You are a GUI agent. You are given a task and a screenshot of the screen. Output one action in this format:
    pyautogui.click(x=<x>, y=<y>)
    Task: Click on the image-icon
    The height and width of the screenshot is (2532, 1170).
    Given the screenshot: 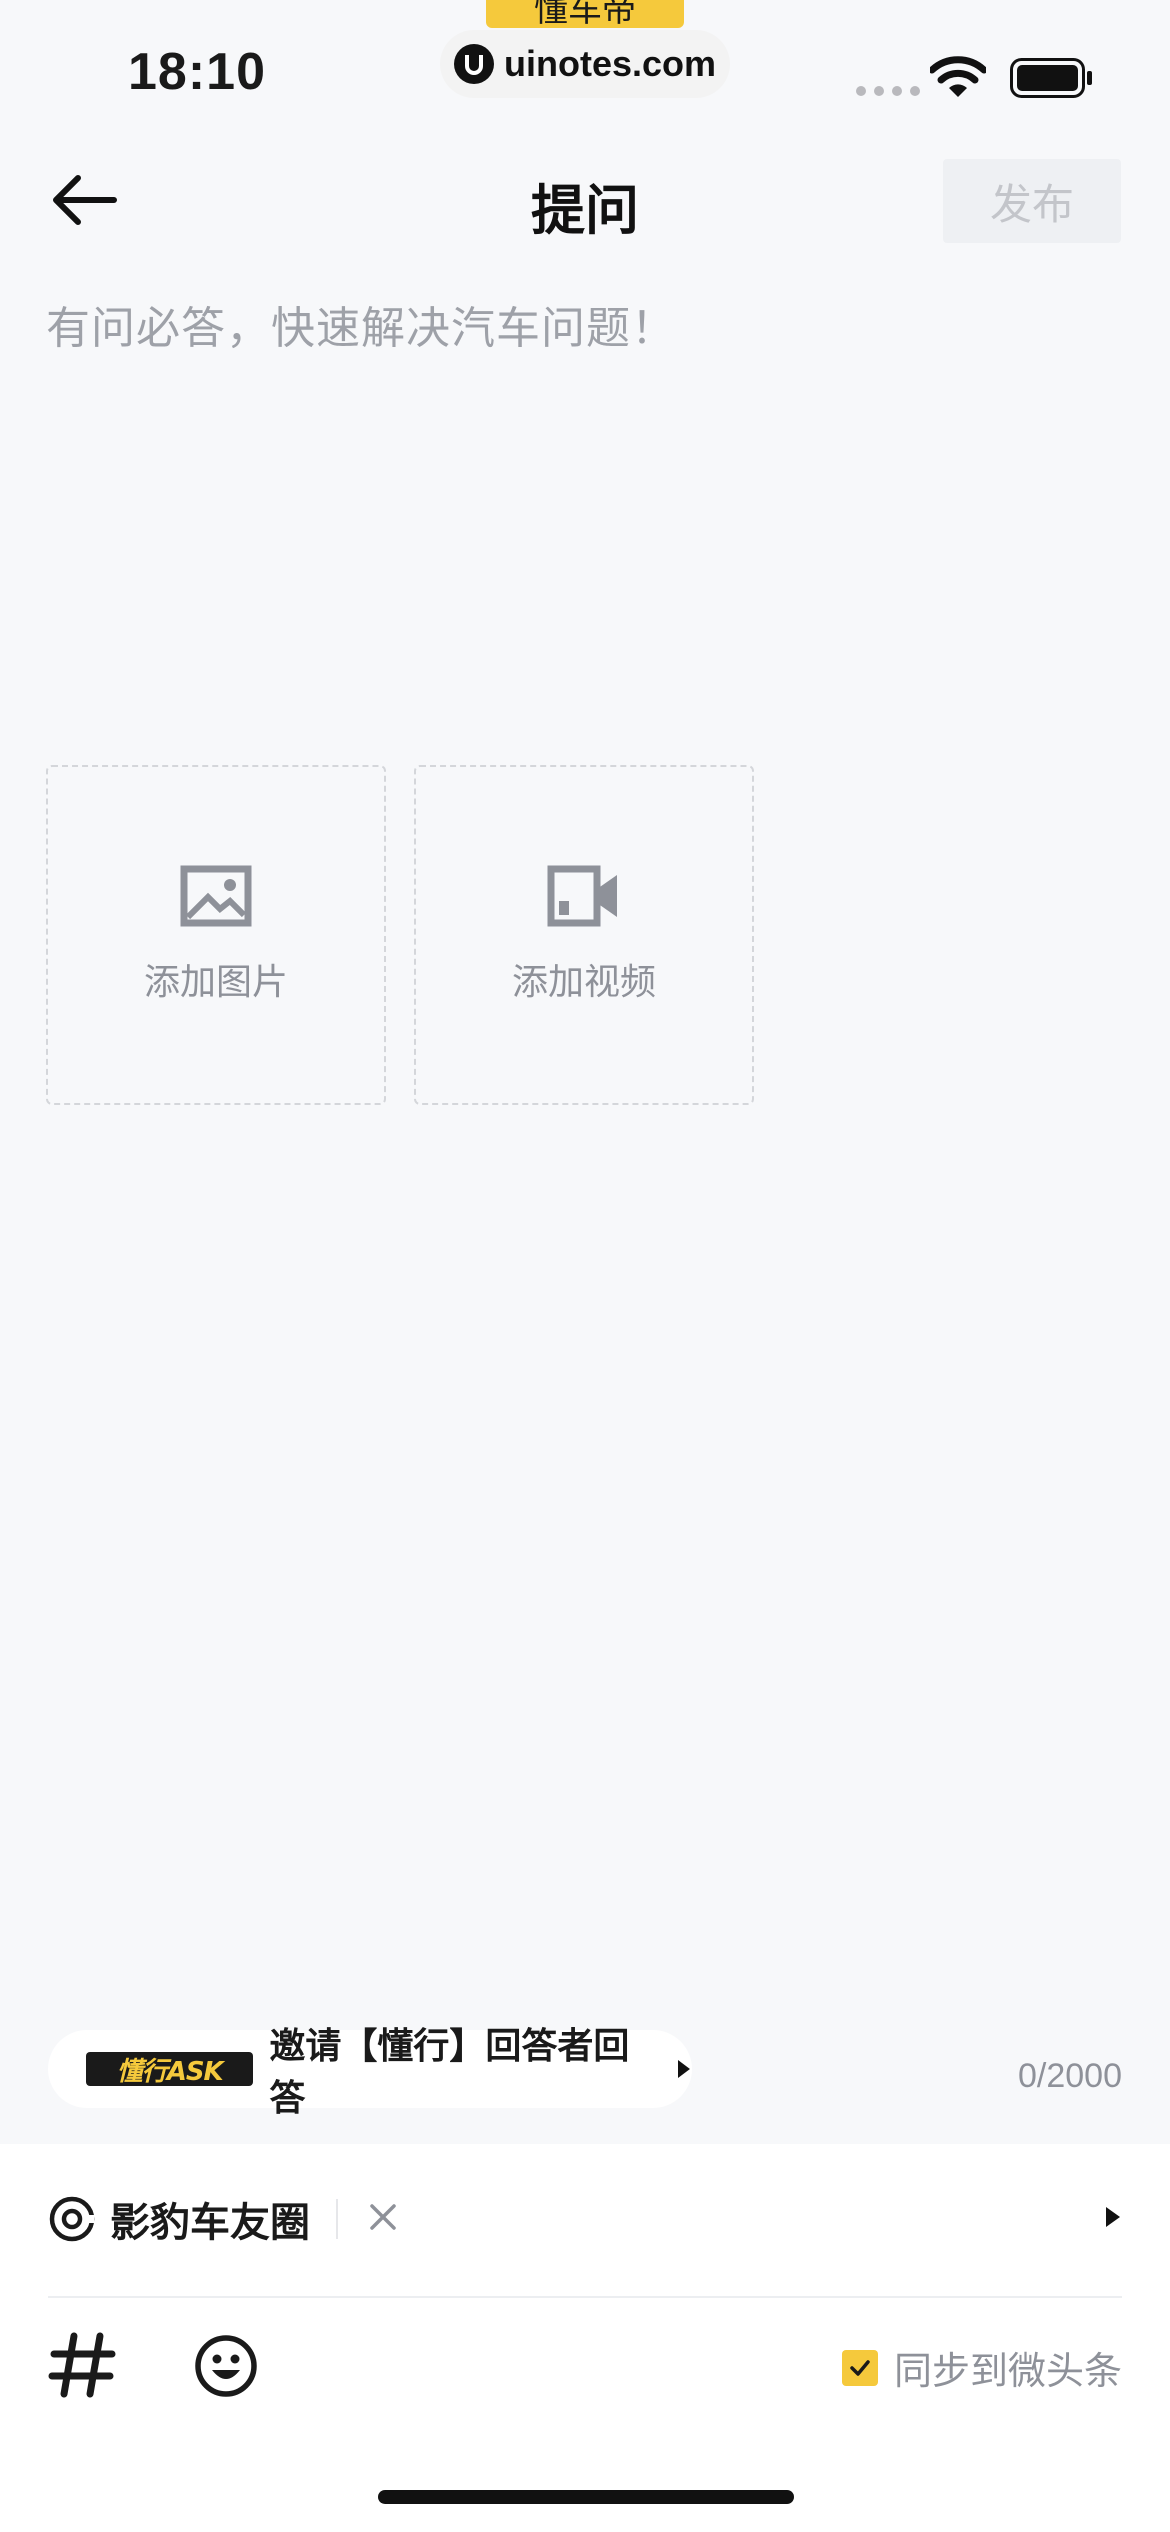 What is the action you would take?
    pyautogui.click(x=216, y=896)
    